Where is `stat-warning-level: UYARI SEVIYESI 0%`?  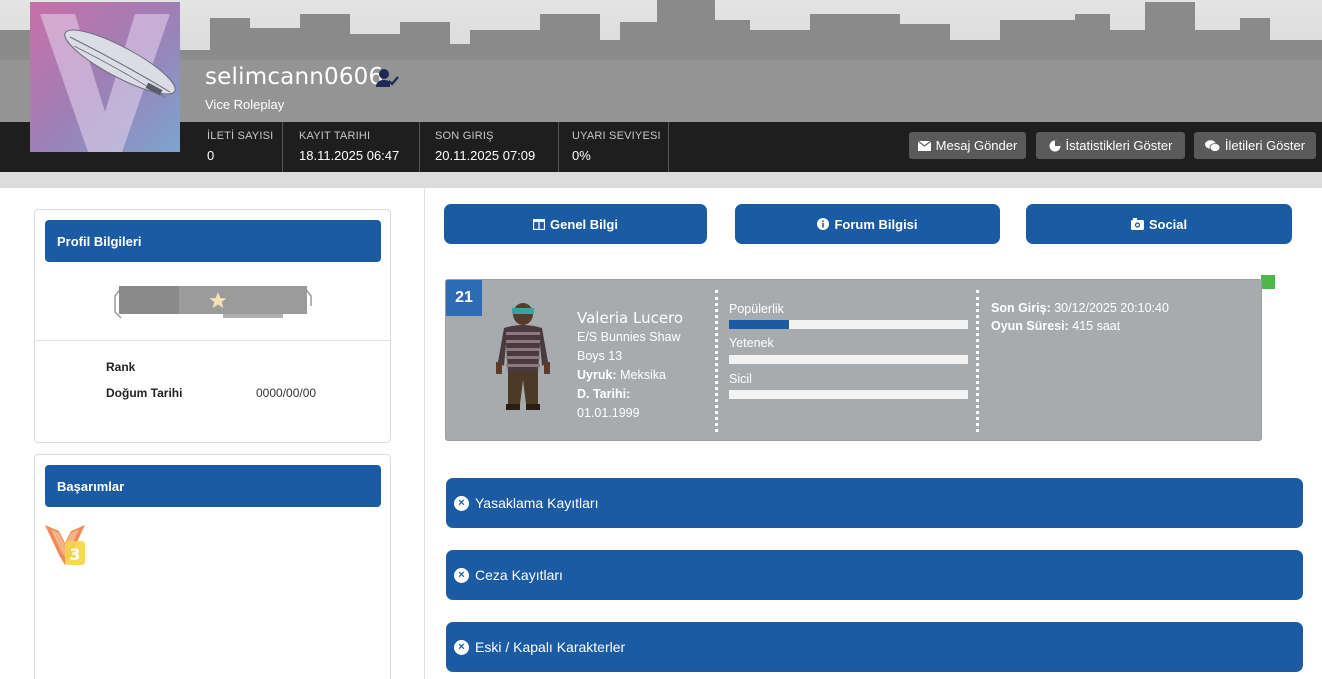
stat-warning-level: UYARI SEVIYESI 0% is located at coordinates (614, 147).